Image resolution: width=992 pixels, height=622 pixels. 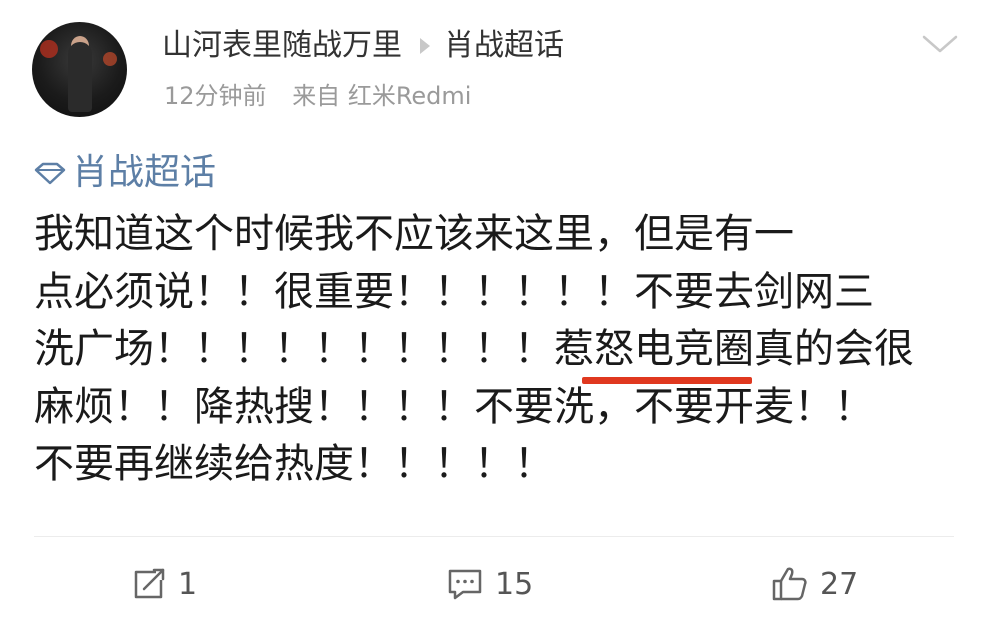 I want to click on action-bar: 1 15 27, so click(x=496, y=584).